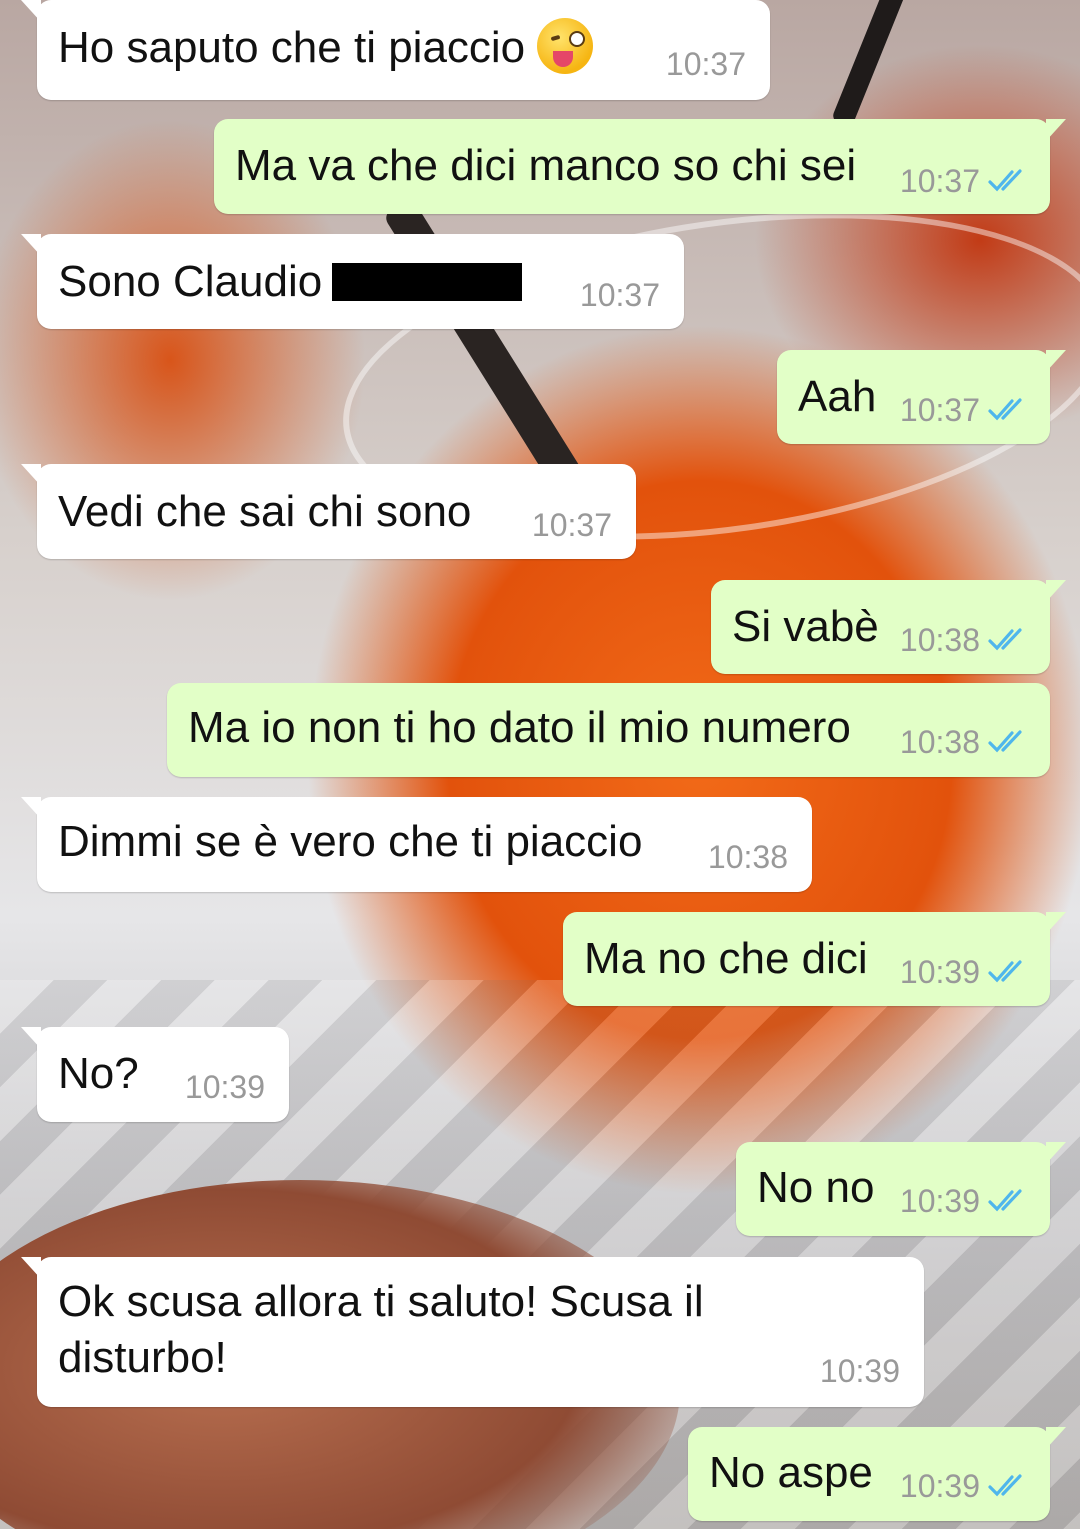  I want to click on message-text: Ma va che dici manco so chi sei, so click(546, 165).